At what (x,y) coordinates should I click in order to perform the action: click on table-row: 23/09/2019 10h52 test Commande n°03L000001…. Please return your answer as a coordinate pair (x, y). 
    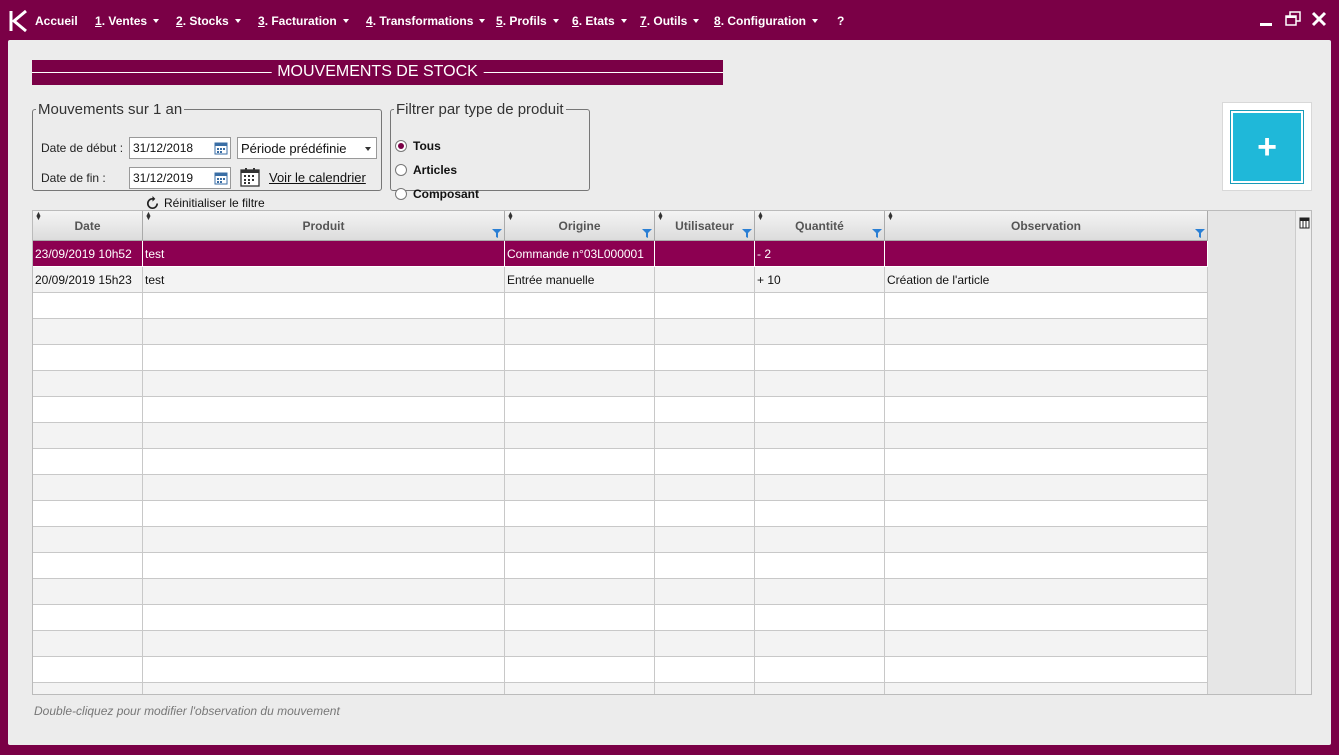
    Looking at the image, I should click on (620, 254).